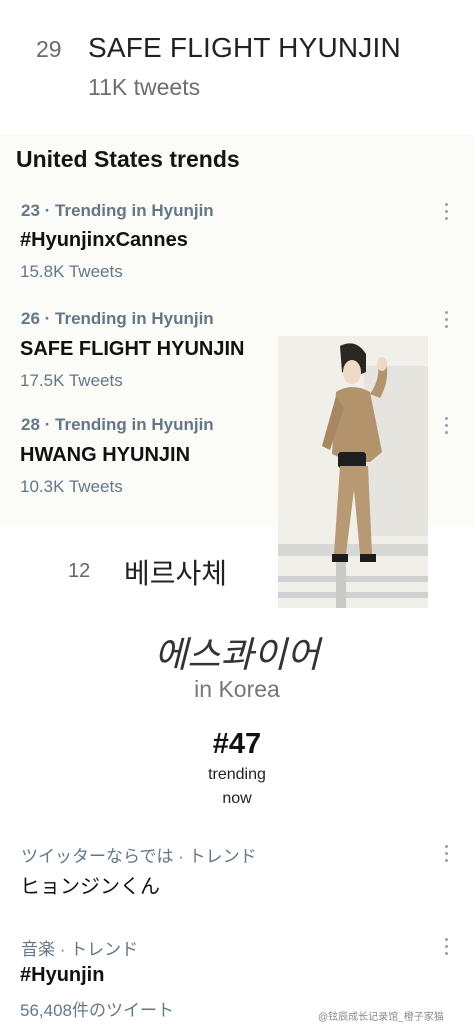 This screenshot has height=1028, width=474. Describe the element at coordinates (144, 87) in the screenshot. I see `tweet-count: 11K tweets` at that location.